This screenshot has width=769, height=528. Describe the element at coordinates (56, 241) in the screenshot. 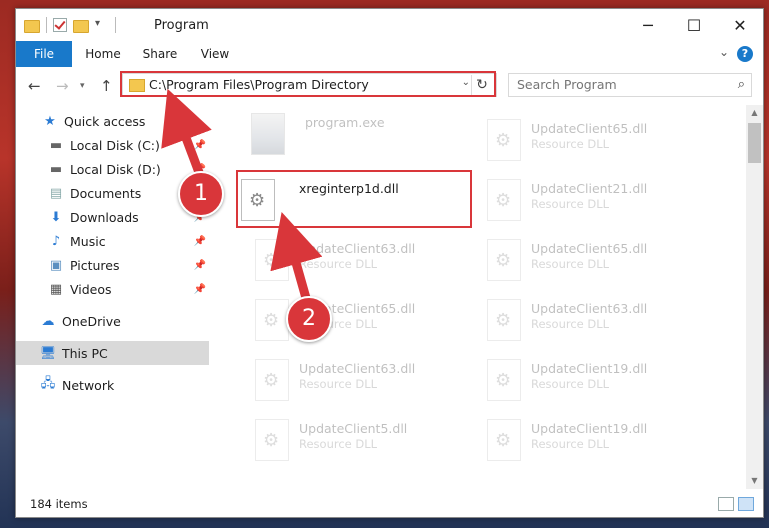

I see `music-icon: ♪` at that location.